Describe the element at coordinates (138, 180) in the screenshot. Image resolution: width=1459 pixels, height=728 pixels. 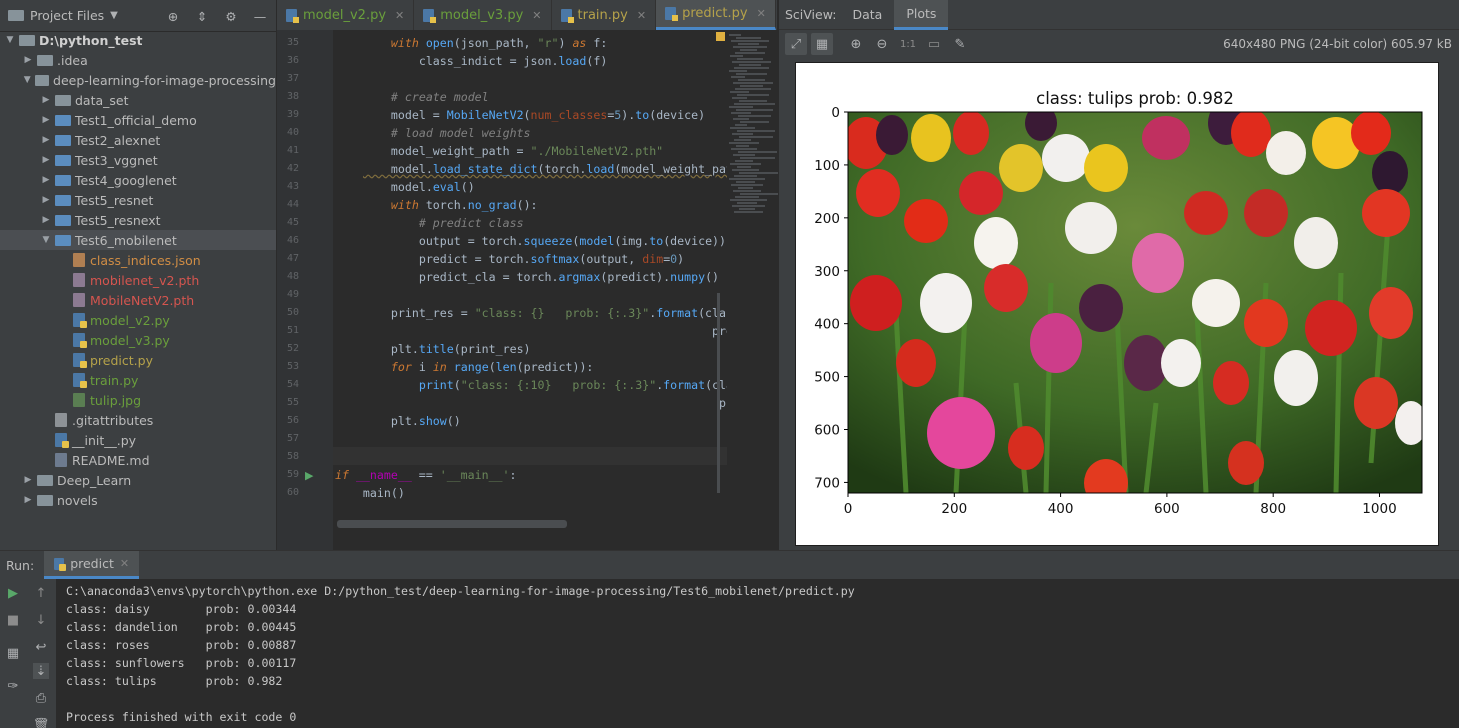
I see `tree-item: ▶ Test4_googlenet` at that location.